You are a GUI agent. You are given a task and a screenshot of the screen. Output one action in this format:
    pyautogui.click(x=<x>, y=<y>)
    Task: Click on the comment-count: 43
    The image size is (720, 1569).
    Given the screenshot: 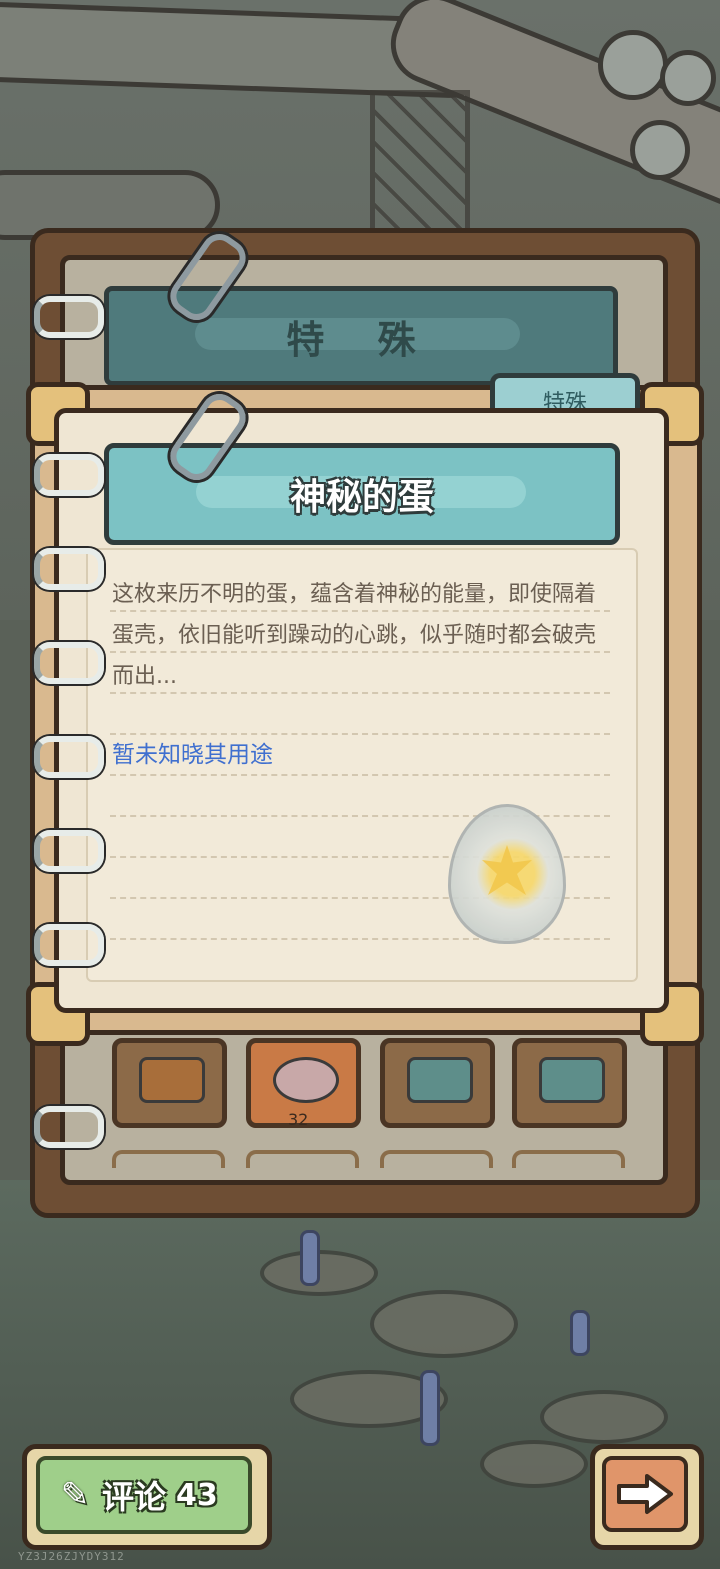 What is the action you would take?
    pyautogui.click(x=197, y=1495)
    